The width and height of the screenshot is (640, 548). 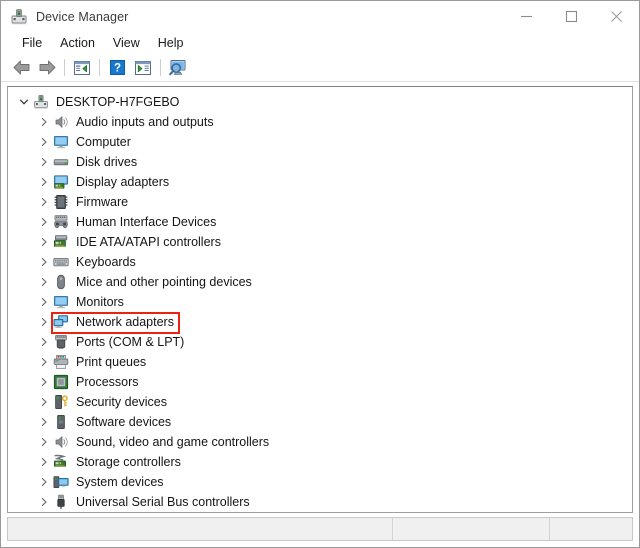 I want to click on tree-item-computer: Computer, so click(x=320, y=142).